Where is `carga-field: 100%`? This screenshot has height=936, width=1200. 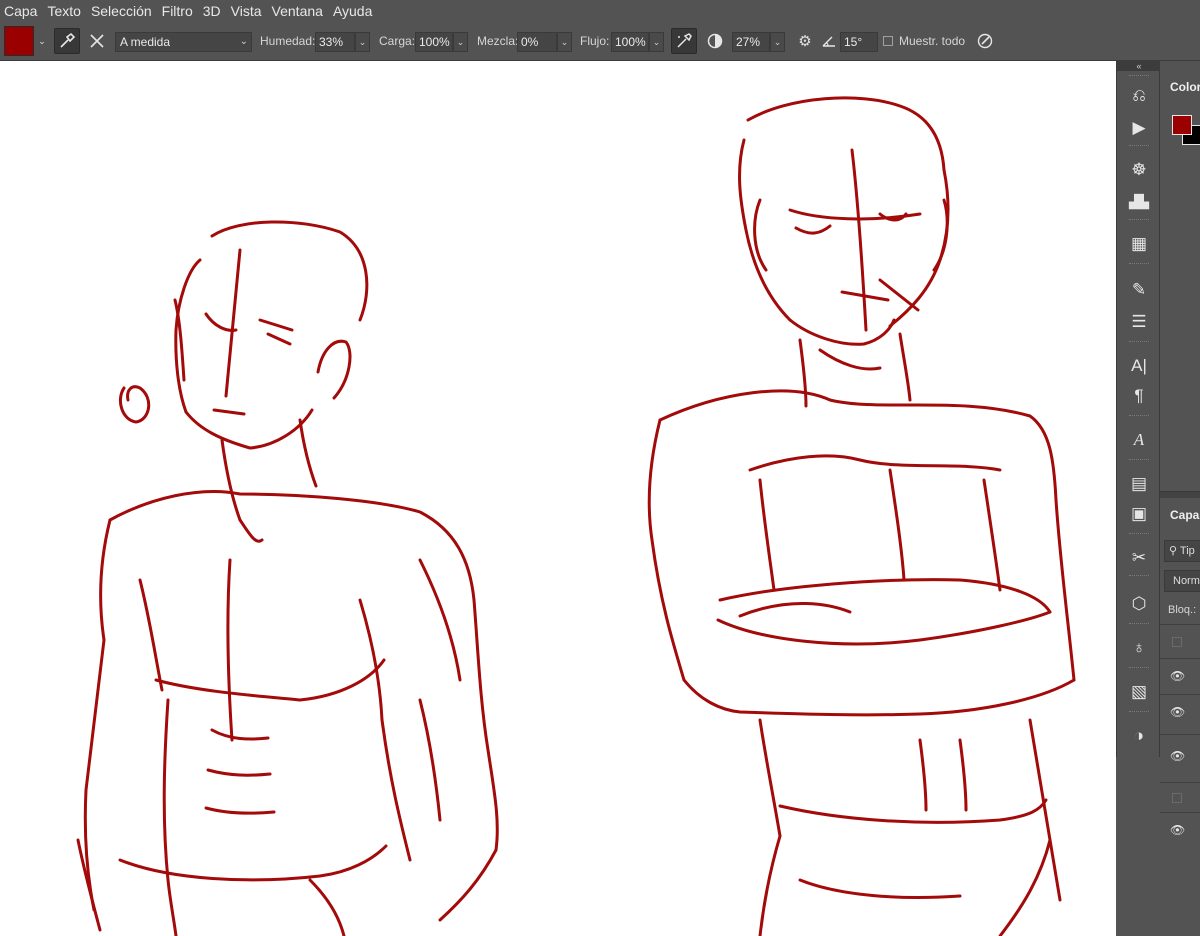 carga-field: 100% is located at coordinates (434, 42).